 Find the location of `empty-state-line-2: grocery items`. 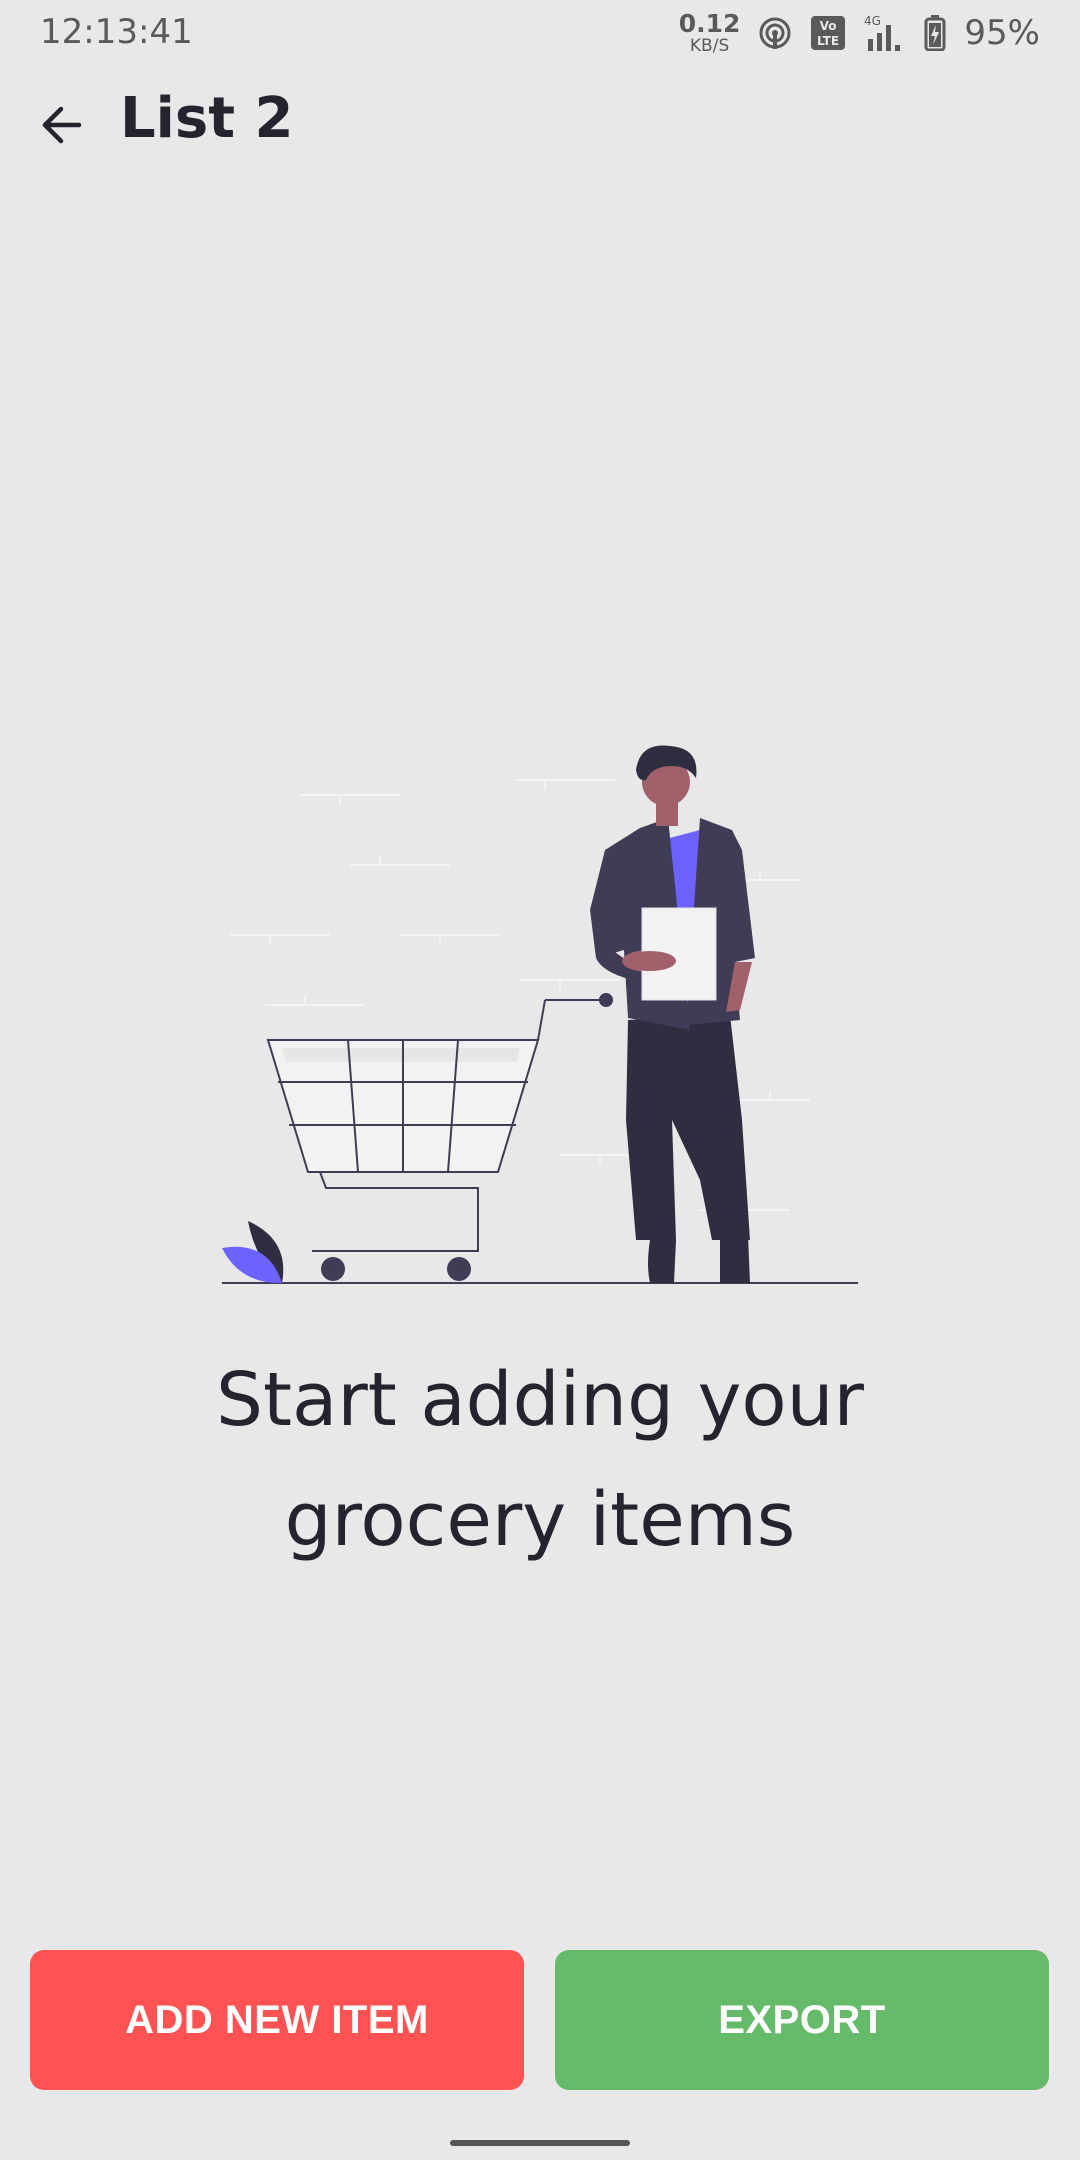

empty-state-line-2: grocery items is located at coordinates (540, 1520).